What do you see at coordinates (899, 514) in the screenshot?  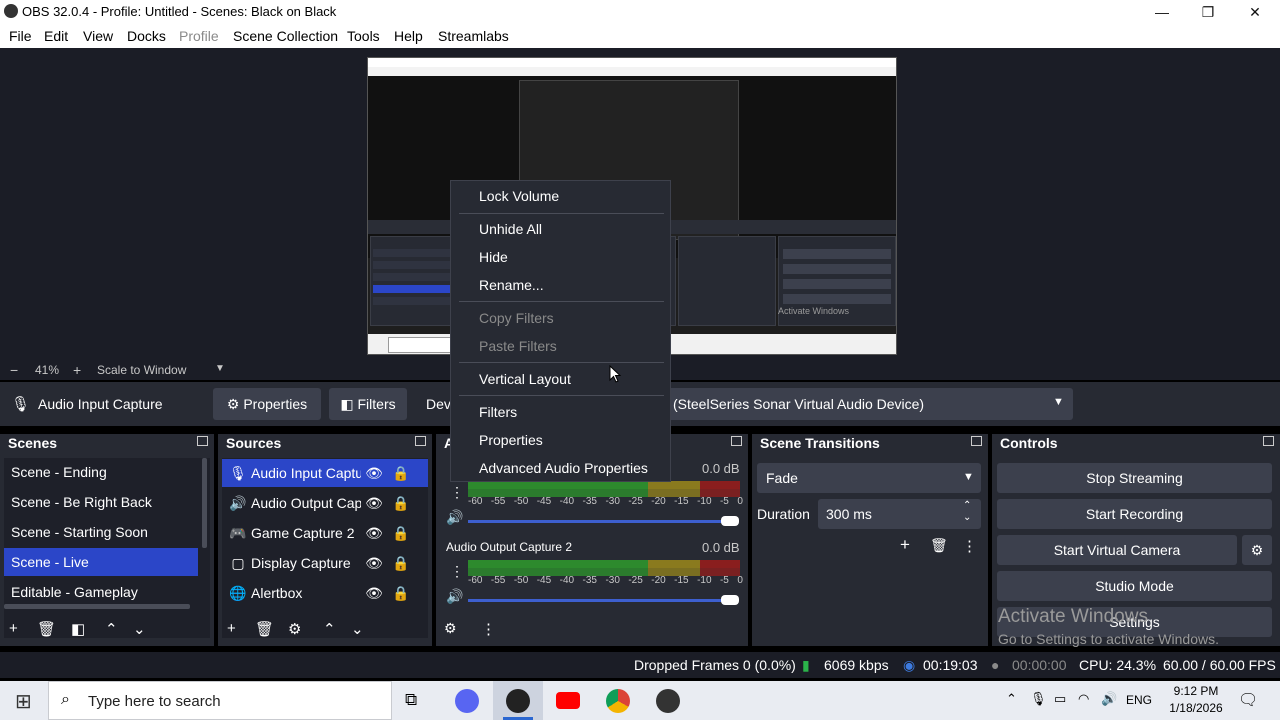 I see `duration-spinbox: 300 ms ⌃ ⌄` at bounding box center [899, 514].